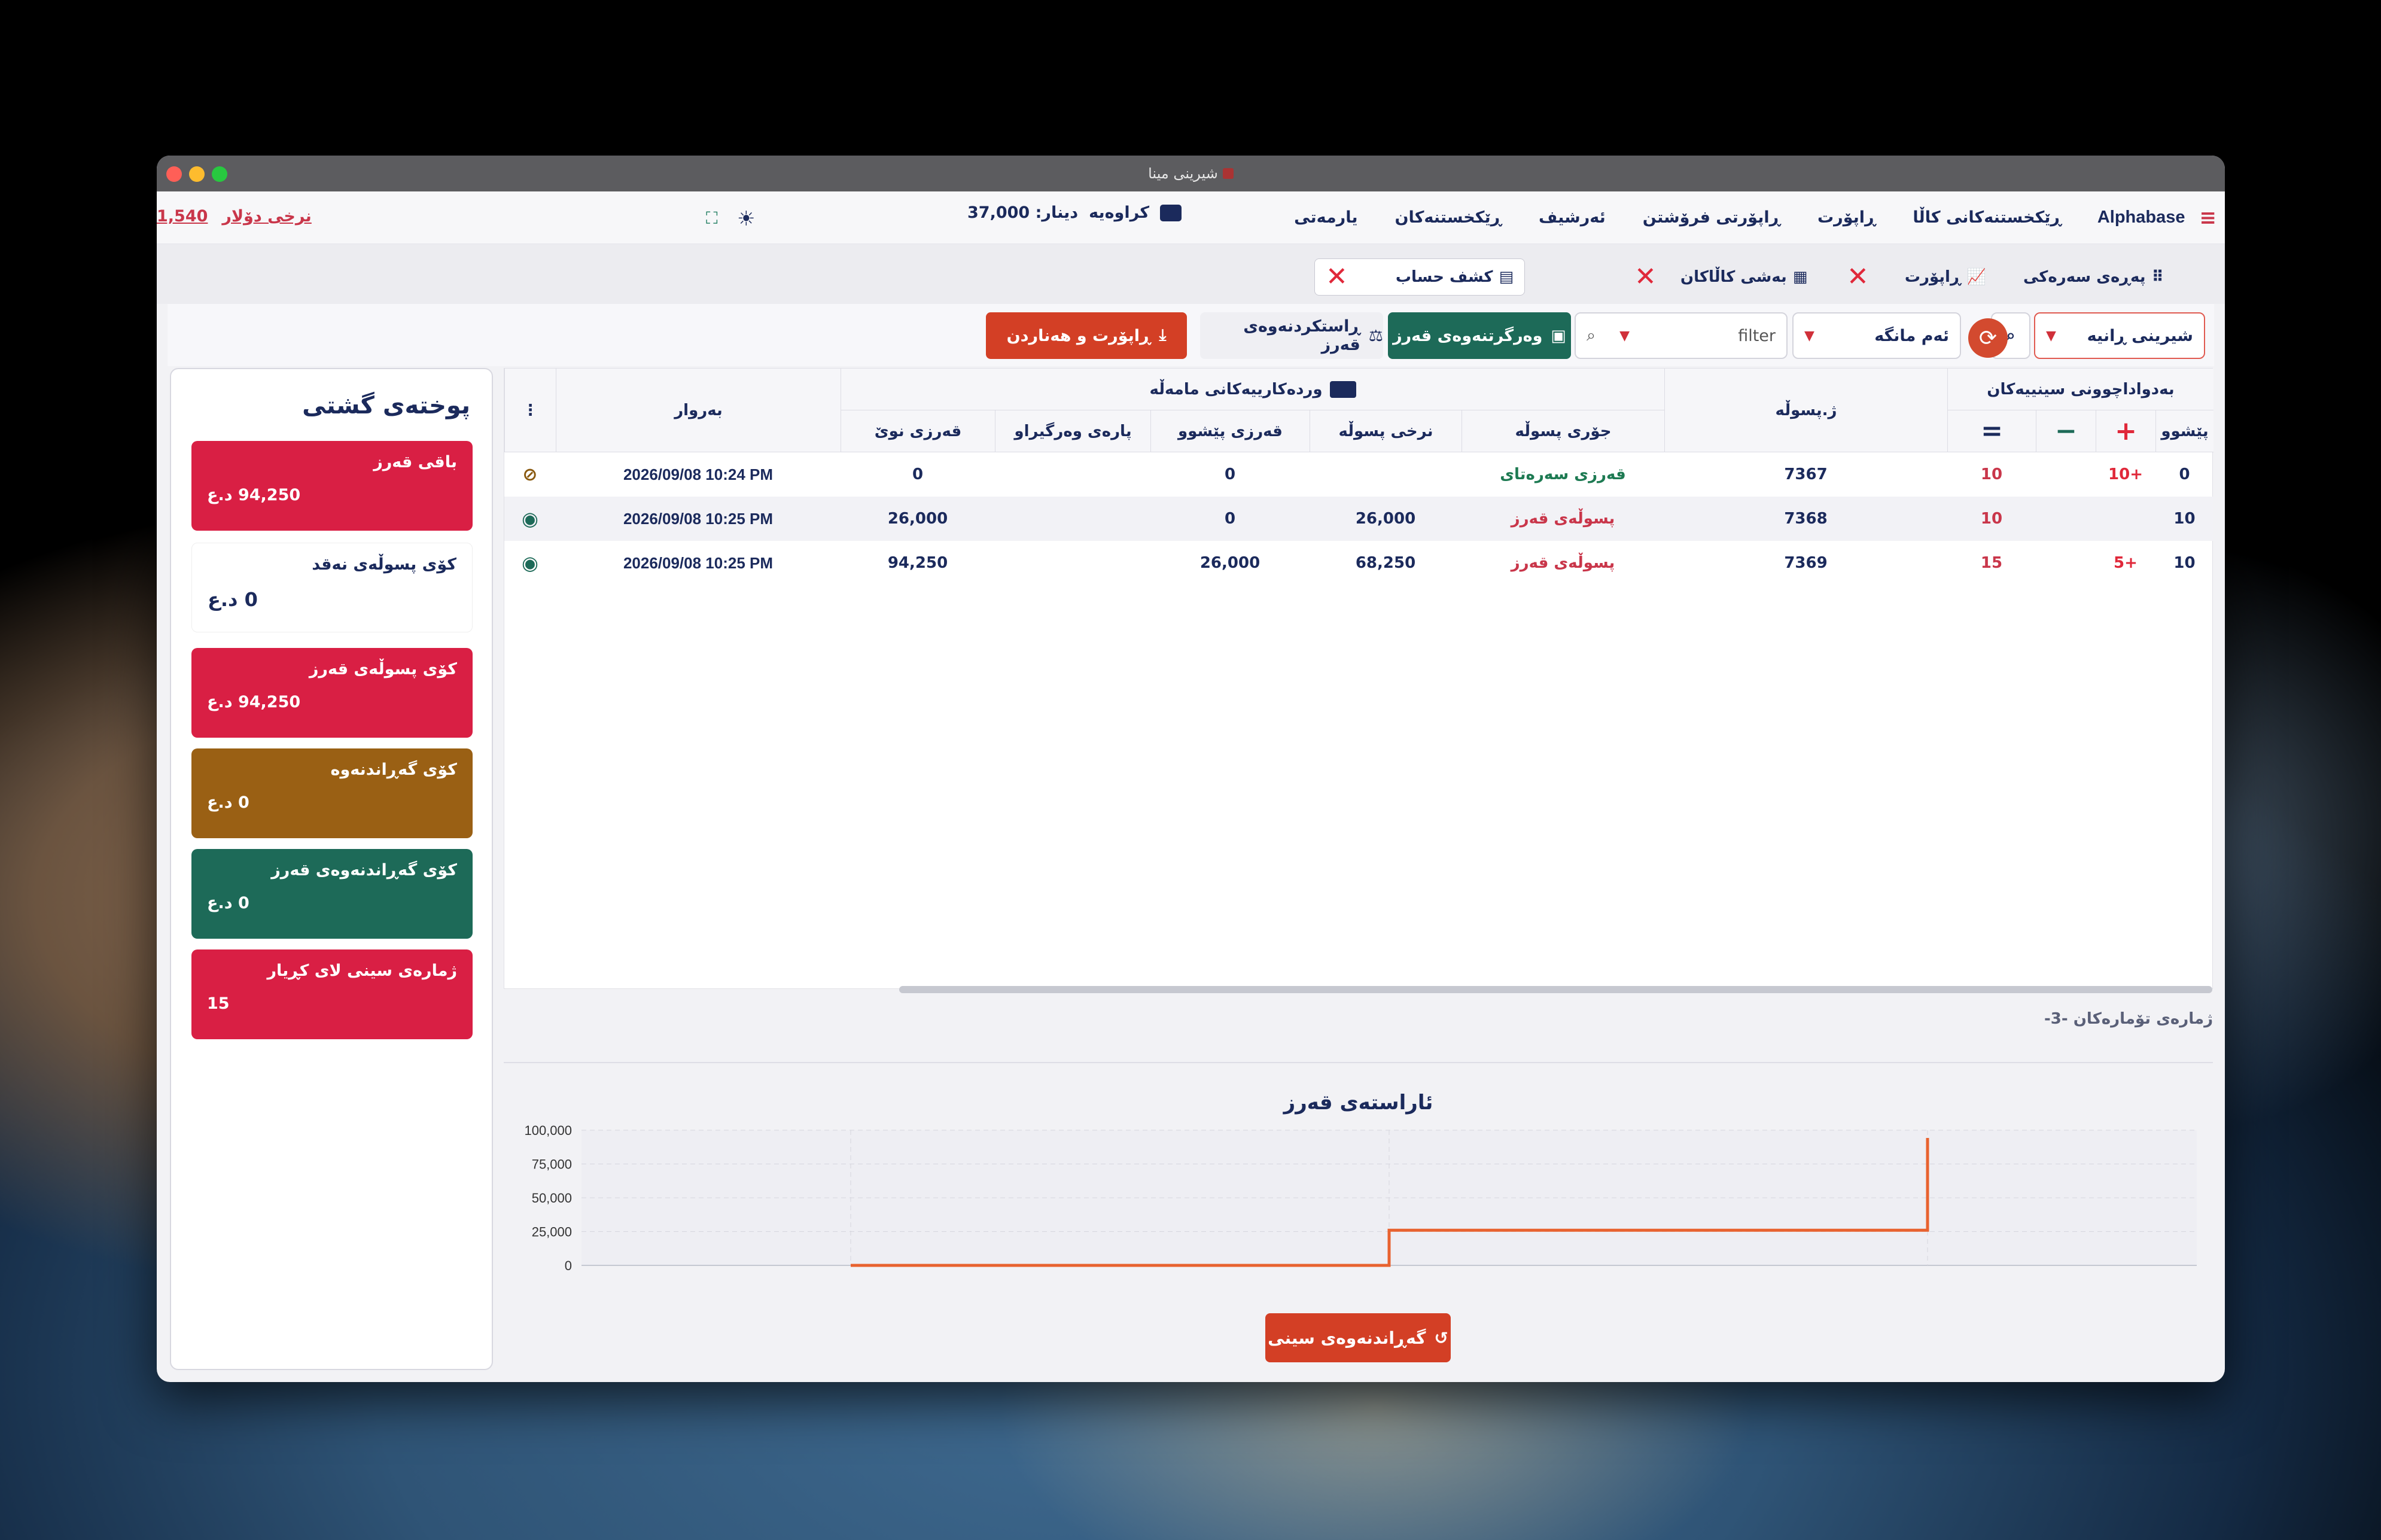 This screenshot has width=2381, height=1540. What do you see at coordinates (2125, 519) in the screenshot?
I see `cell-plus-trays` at bounding box center [2125, 519].